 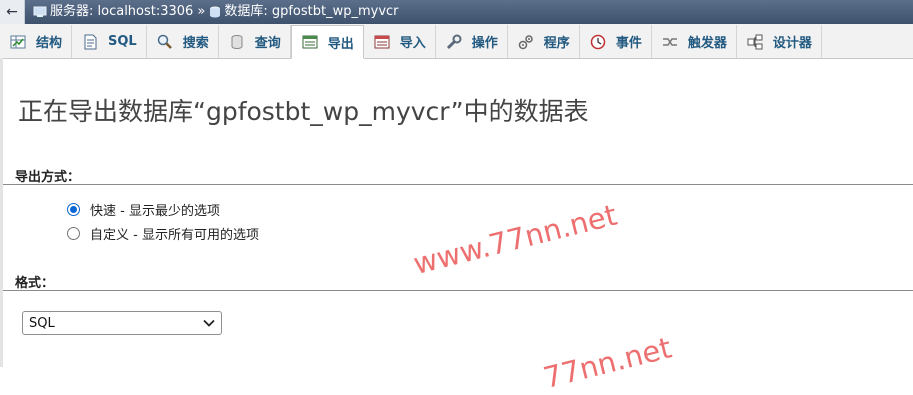 What do you see at coordinates (628, 43) in the screenshot?
I see `tab-label: 事件` at bounding box center [628, 43].